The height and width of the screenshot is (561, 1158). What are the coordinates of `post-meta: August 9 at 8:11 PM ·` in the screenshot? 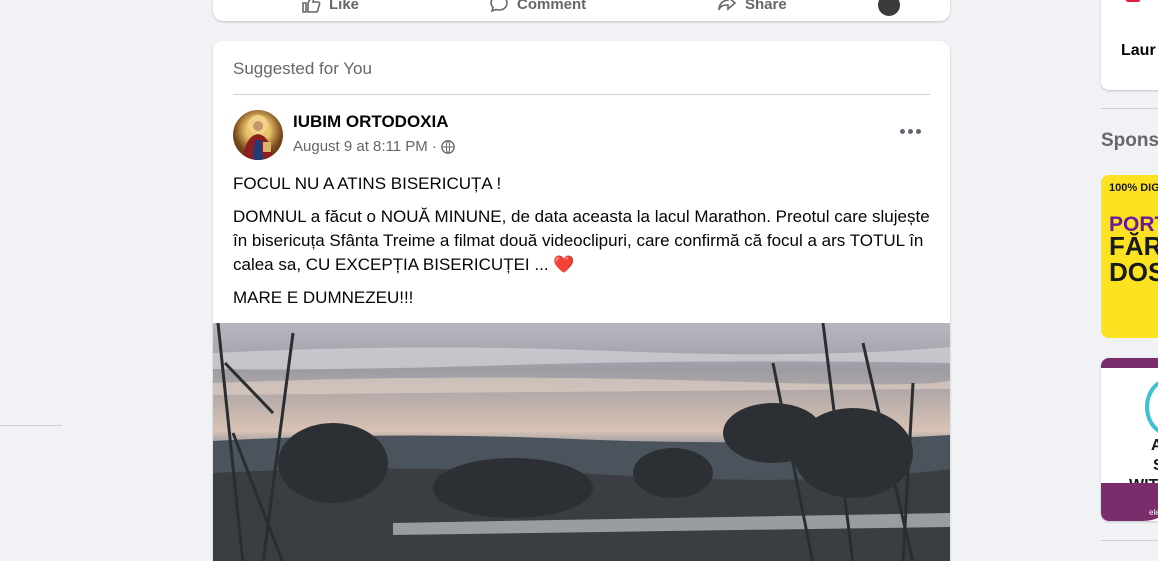 It's located at (374, 146).